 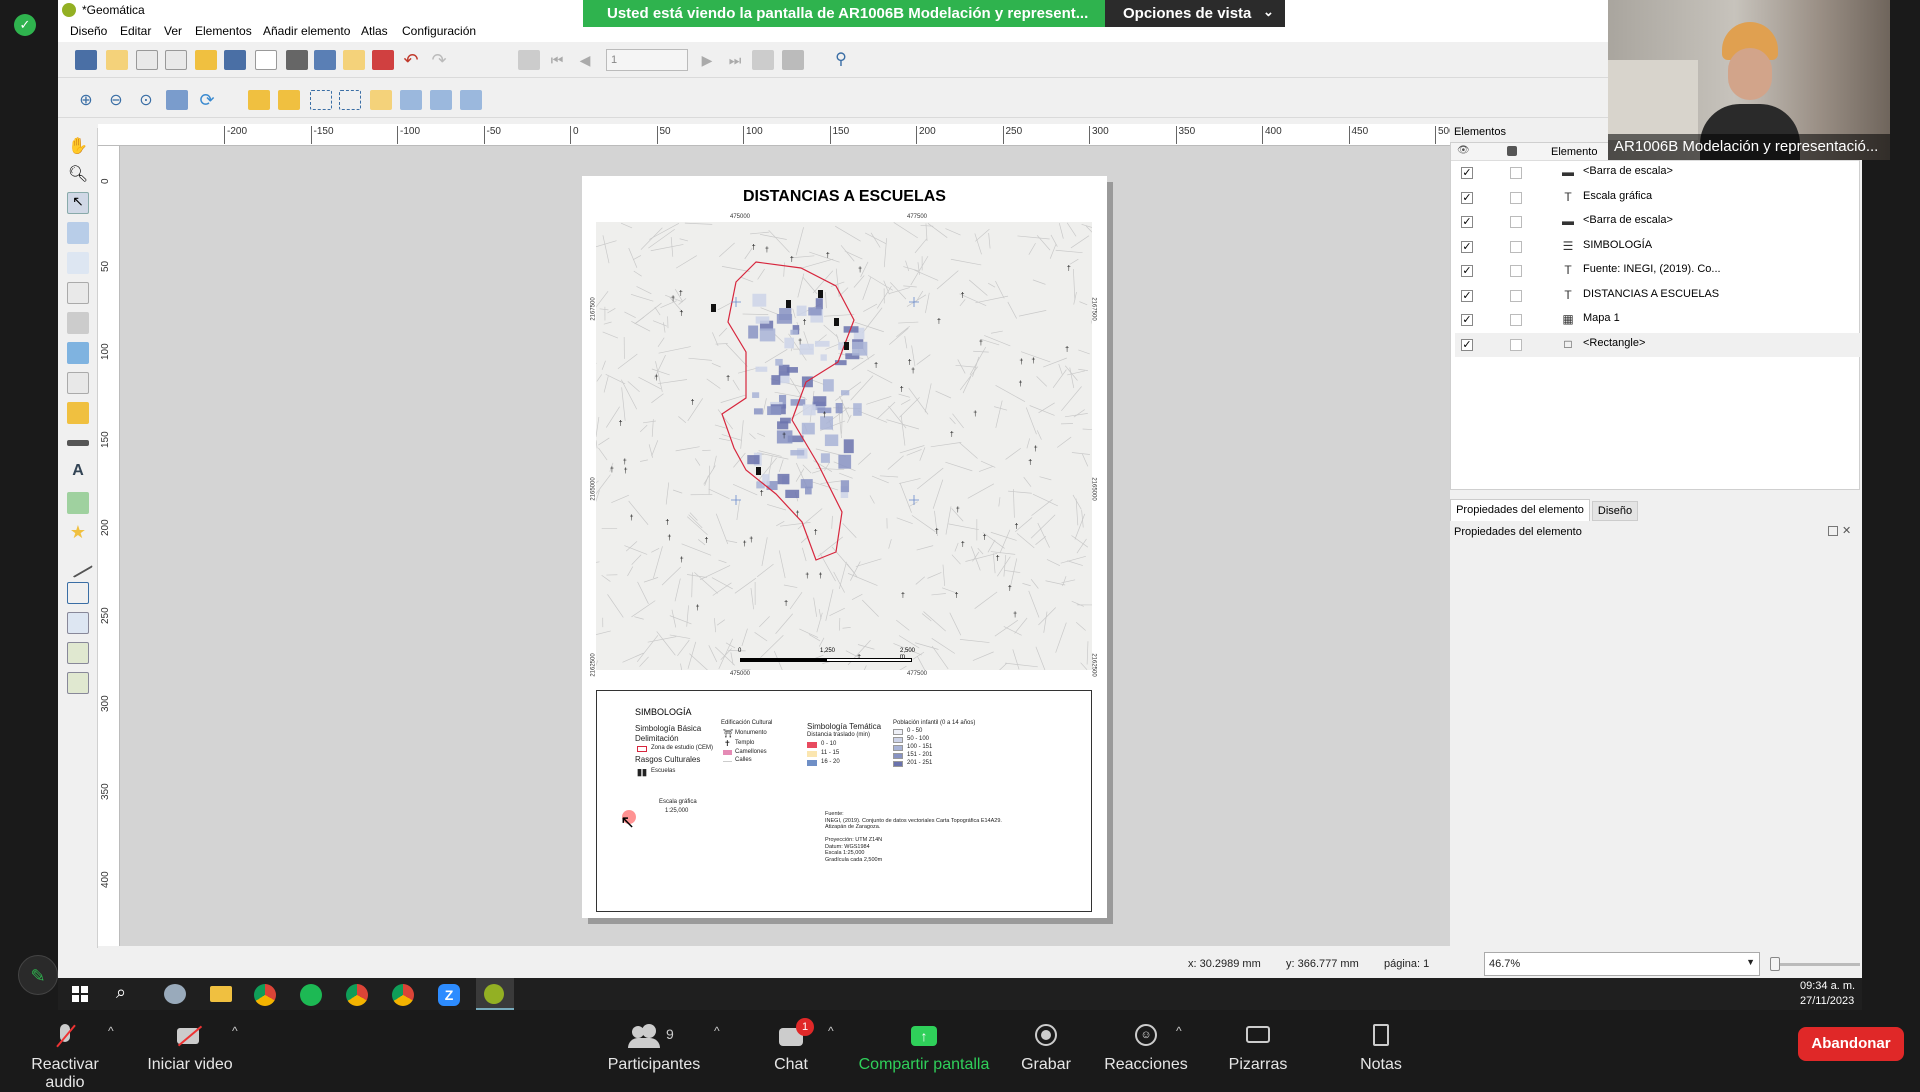 What do you see at coordinates (441, 100) in the screenshot?
I see `distribute-icon` at bounding box center [441, 100].